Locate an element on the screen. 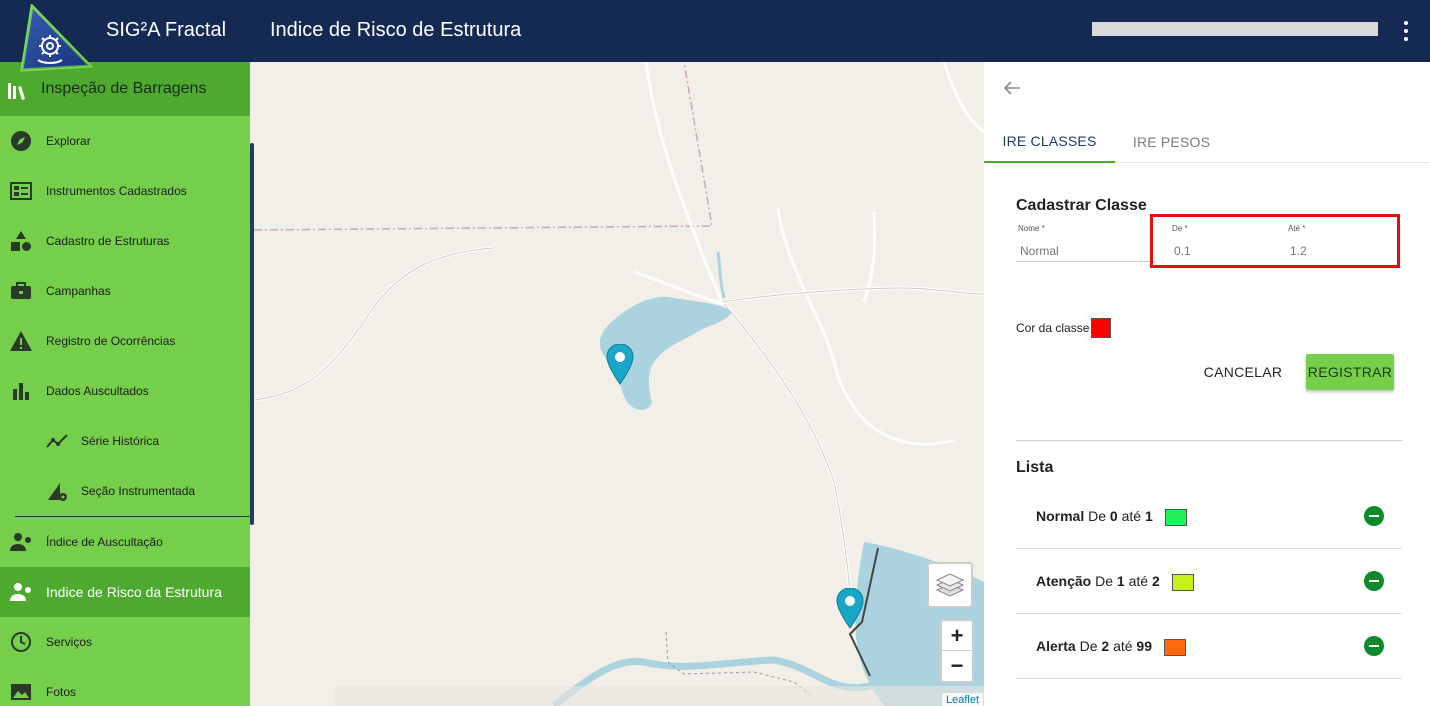 This screenshot has width=1430, height=706. user-info-redacted is located at coordinates (1235, 29).